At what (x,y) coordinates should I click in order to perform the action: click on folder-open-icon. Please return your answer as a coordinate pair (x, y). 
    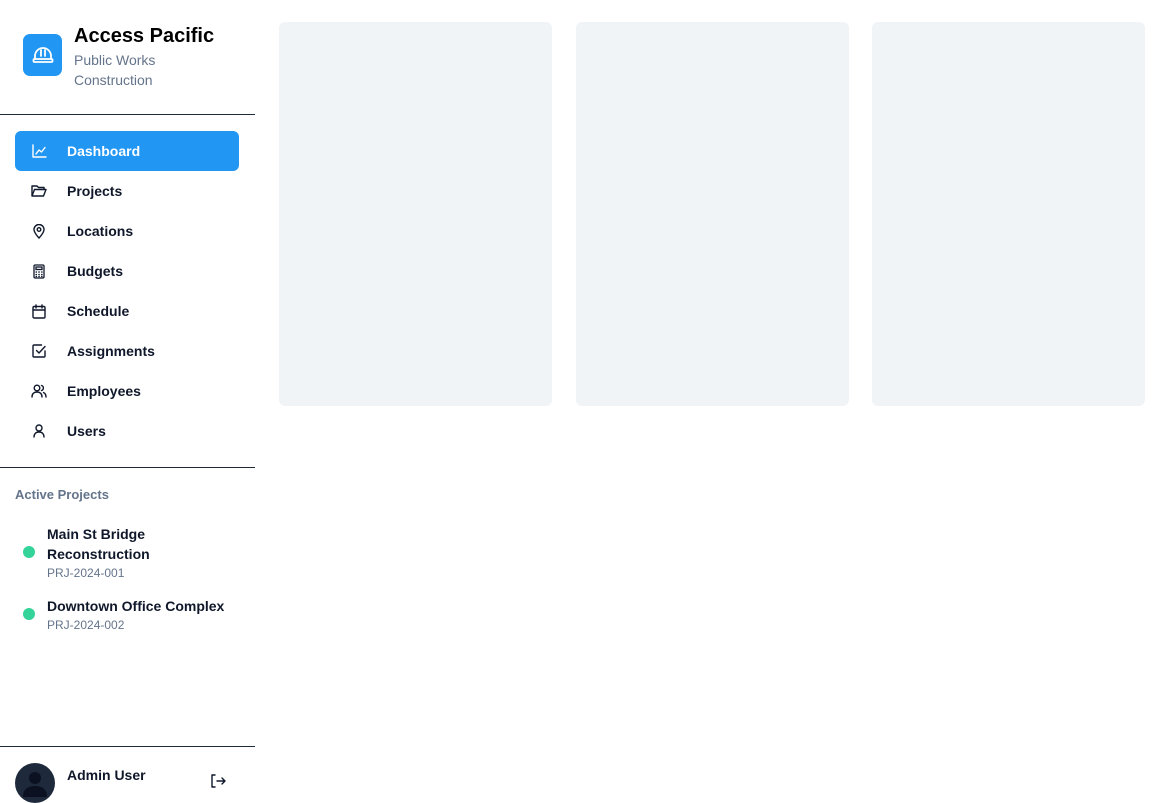
    Looking at the image, I should click on (39, 191).